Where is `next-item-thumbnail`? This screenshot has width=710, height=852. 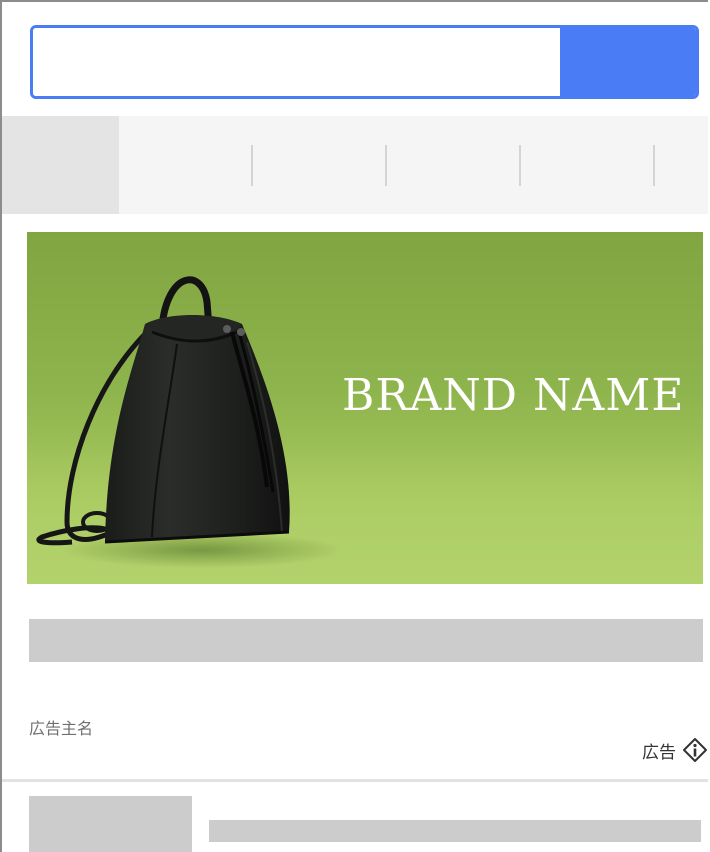
next-item-thumbnail is located at coordinates (110, 824).